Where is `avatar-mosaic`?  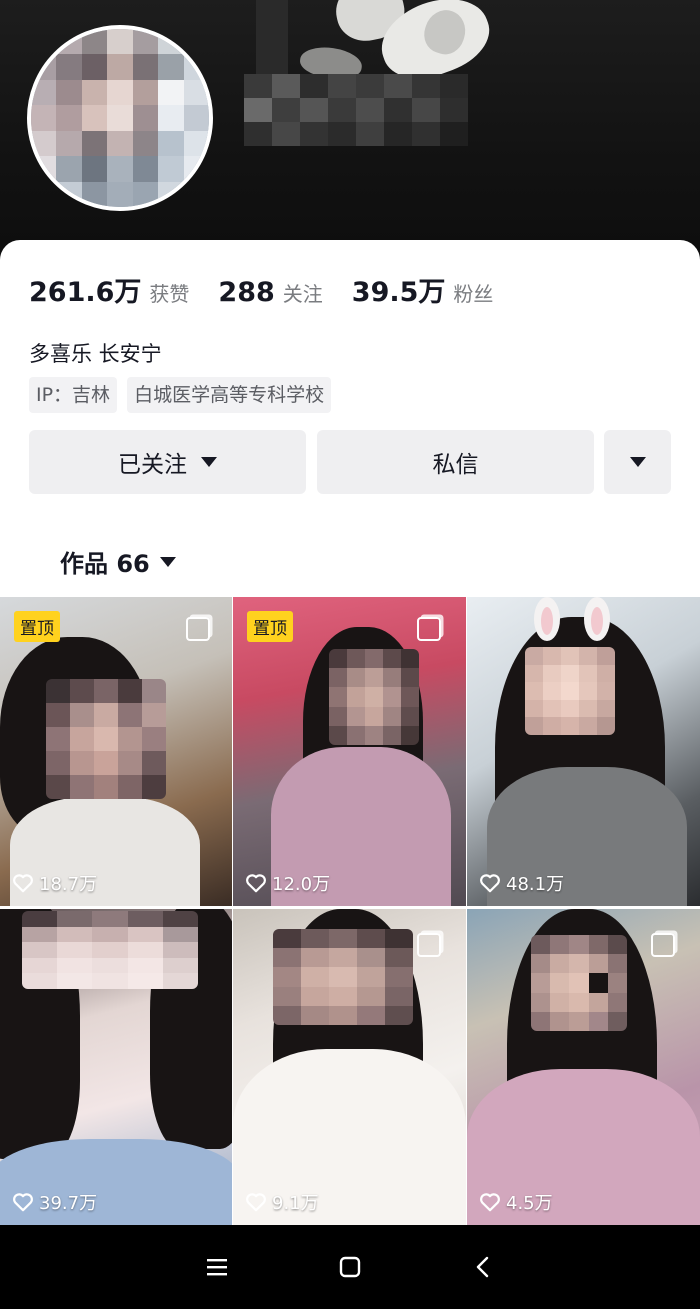 avatar-mosaic is located at coordinates (120, 118).